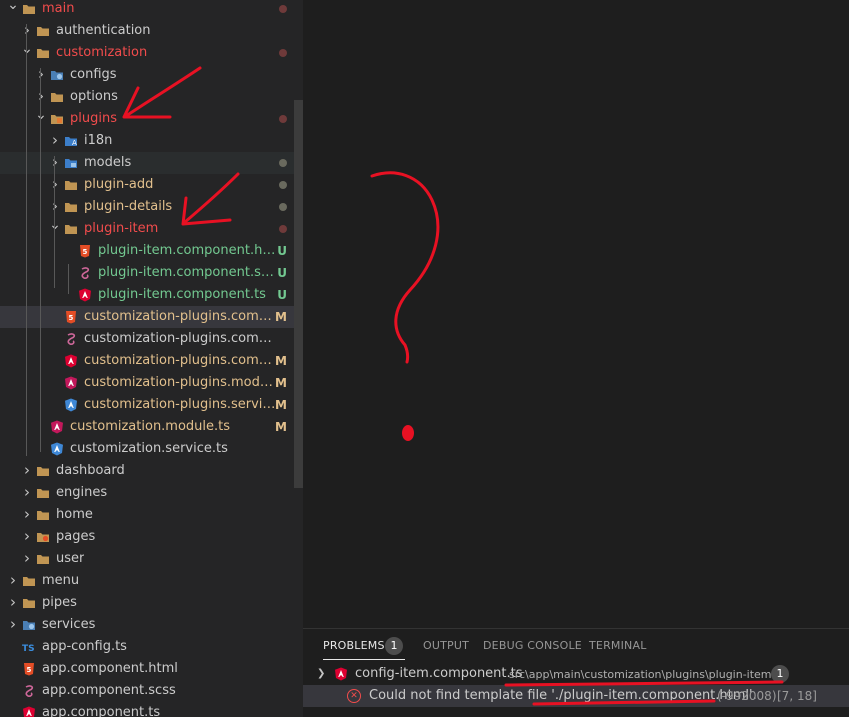 The height and width of the screenshot is (717, 849). I want to click on tree-item-label: customization, so click(102, 52).